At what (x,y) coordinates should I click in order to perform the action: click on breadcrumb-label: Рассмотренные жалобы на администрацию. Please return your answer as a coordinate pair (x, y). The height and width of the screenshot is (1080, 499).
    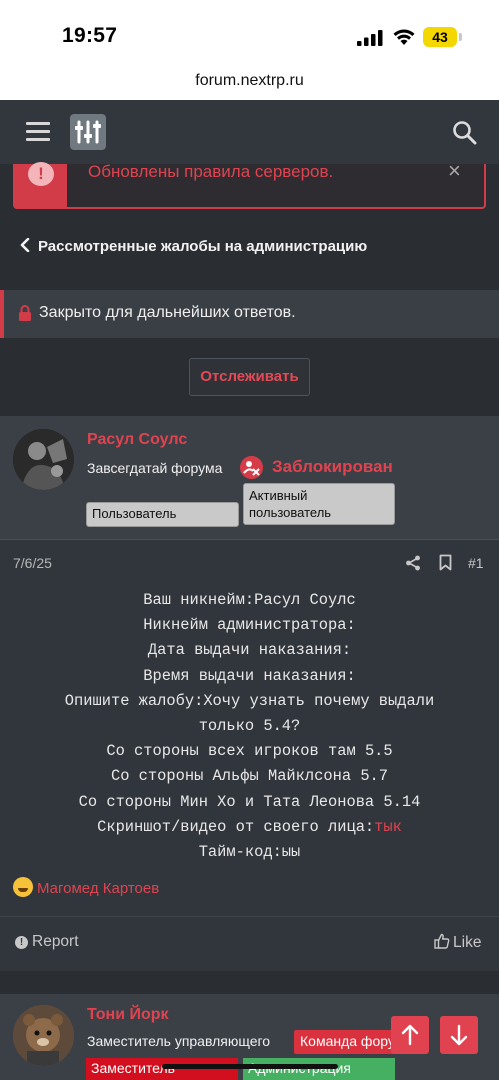
    Looking at the image, I should click on (203, 246).